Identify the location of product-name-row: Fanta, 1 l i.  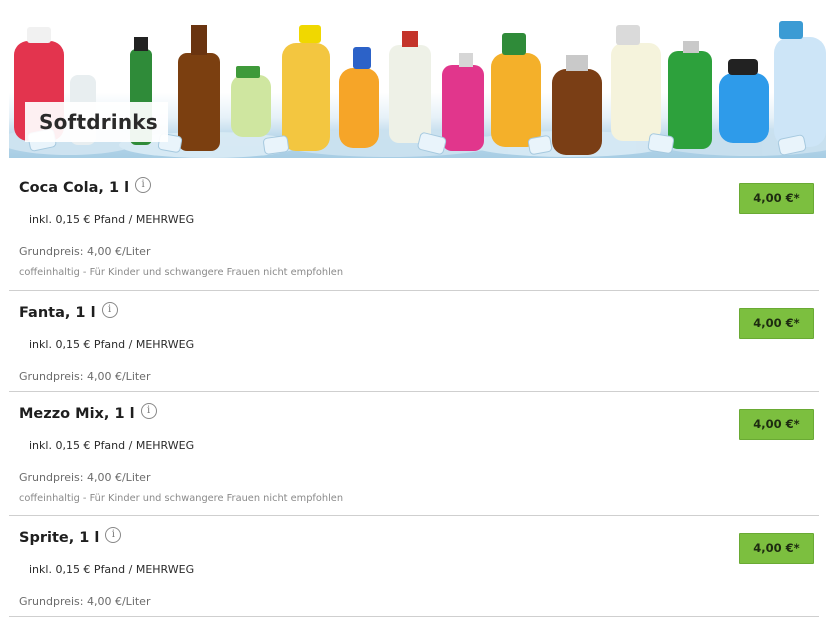
(68, 311).